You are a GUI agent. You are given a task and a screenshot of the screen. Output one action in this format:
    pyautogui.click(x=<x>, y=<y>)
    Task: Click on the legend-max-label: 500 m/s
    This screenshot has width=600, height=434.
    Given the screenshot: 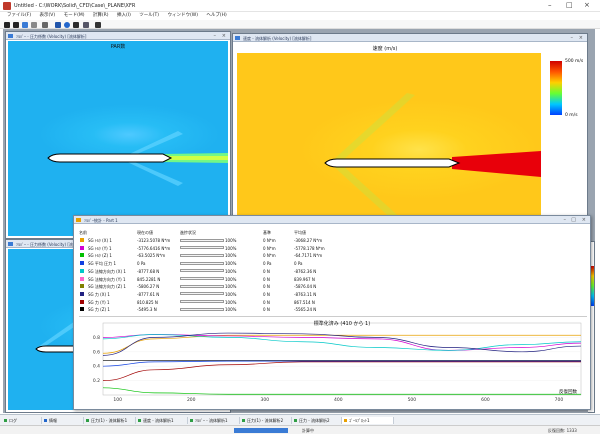 What is the action you would take?
    pyautogui.click(x=574, y=61)
    